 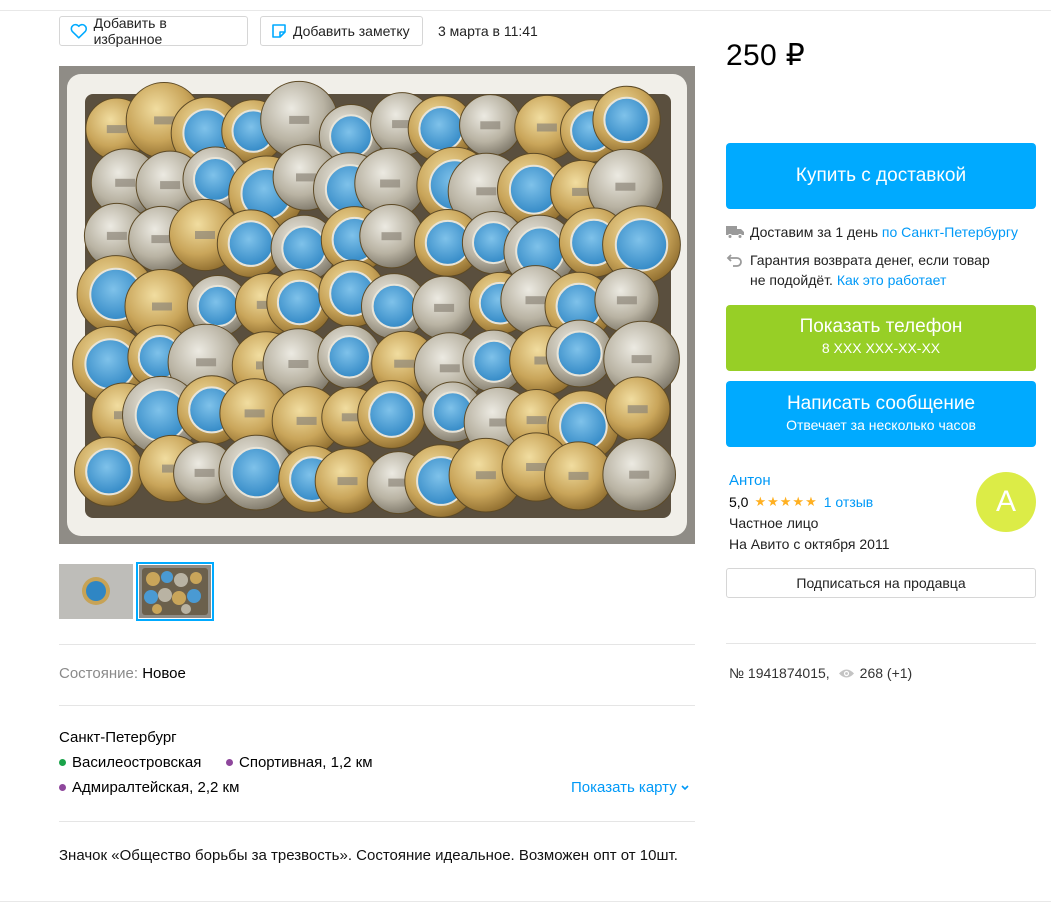 What do you see at coordinates (739, 502) in the screenshot?
I see `rating-value: 5,0` at bounding box center [739, 502].